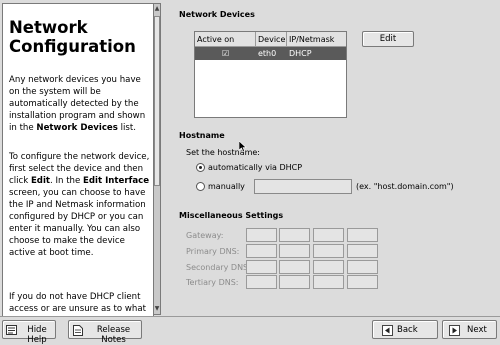 This screenshot has height=345, width=500. I want to click on device-cell: eth0, so click(267, 53).